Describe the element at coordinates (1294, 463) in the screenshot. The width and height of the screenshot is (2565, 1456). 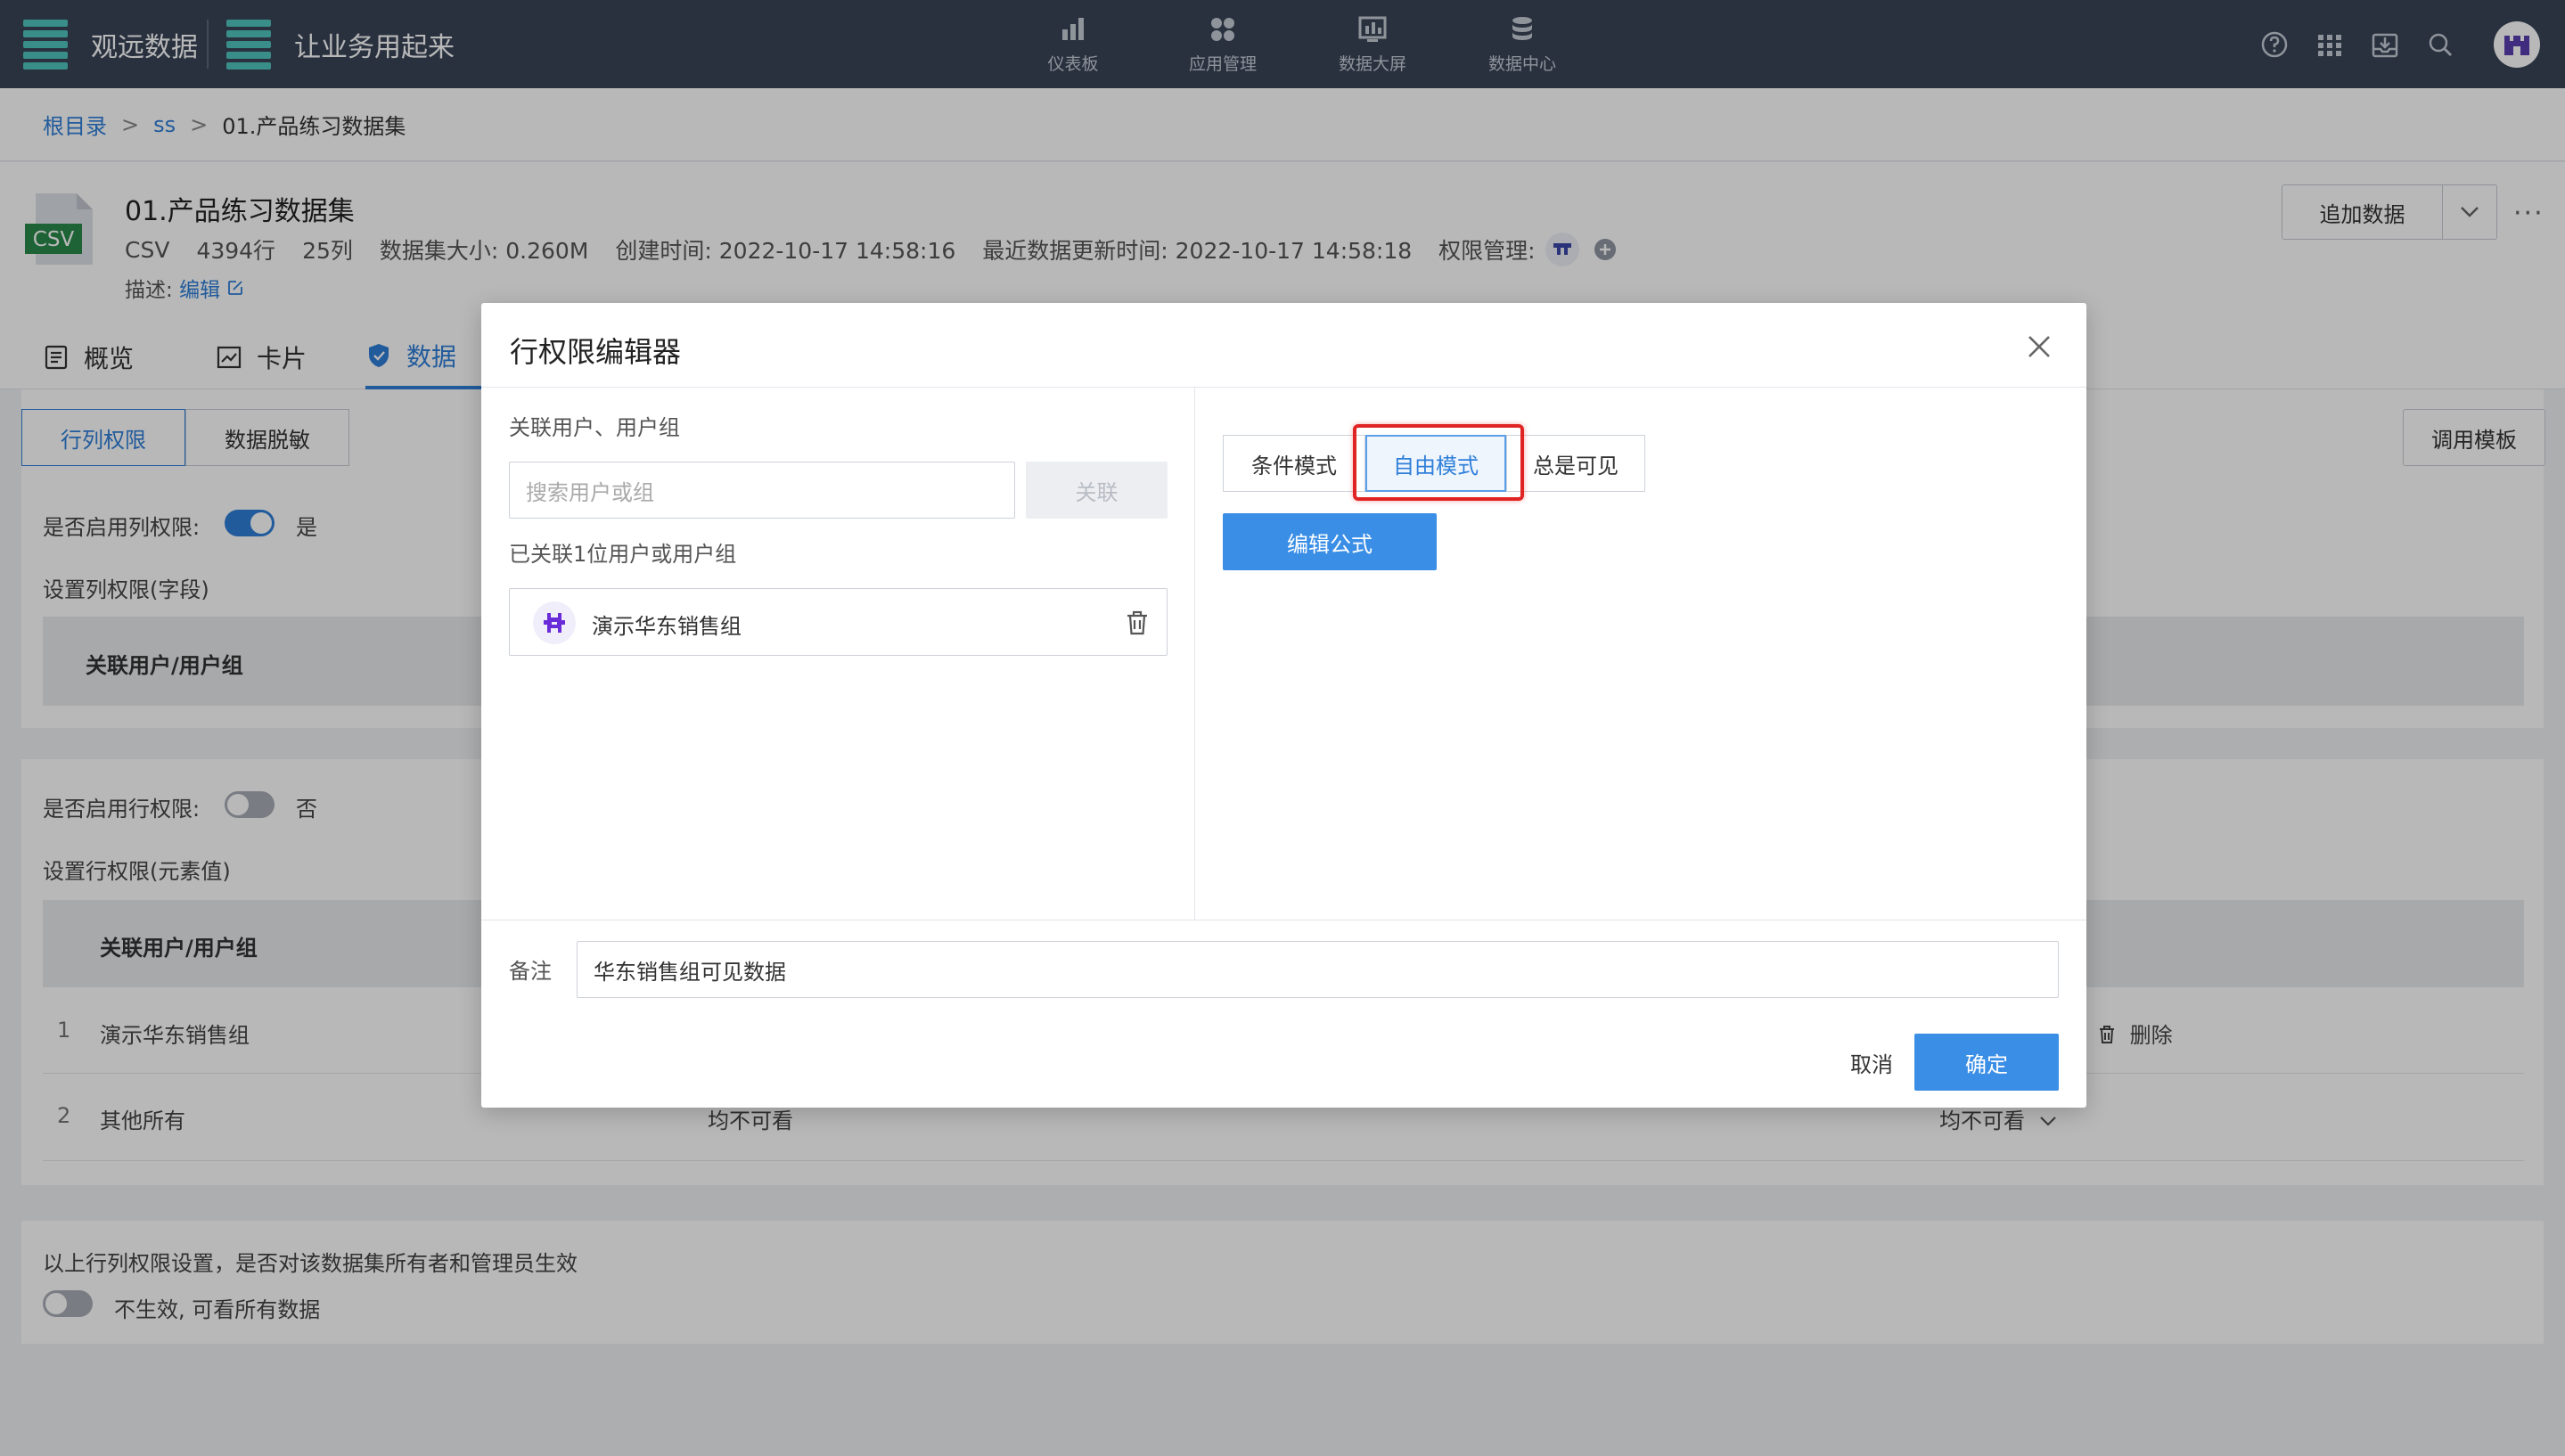
I see `mode-condition-button: 条件模式` at that location.